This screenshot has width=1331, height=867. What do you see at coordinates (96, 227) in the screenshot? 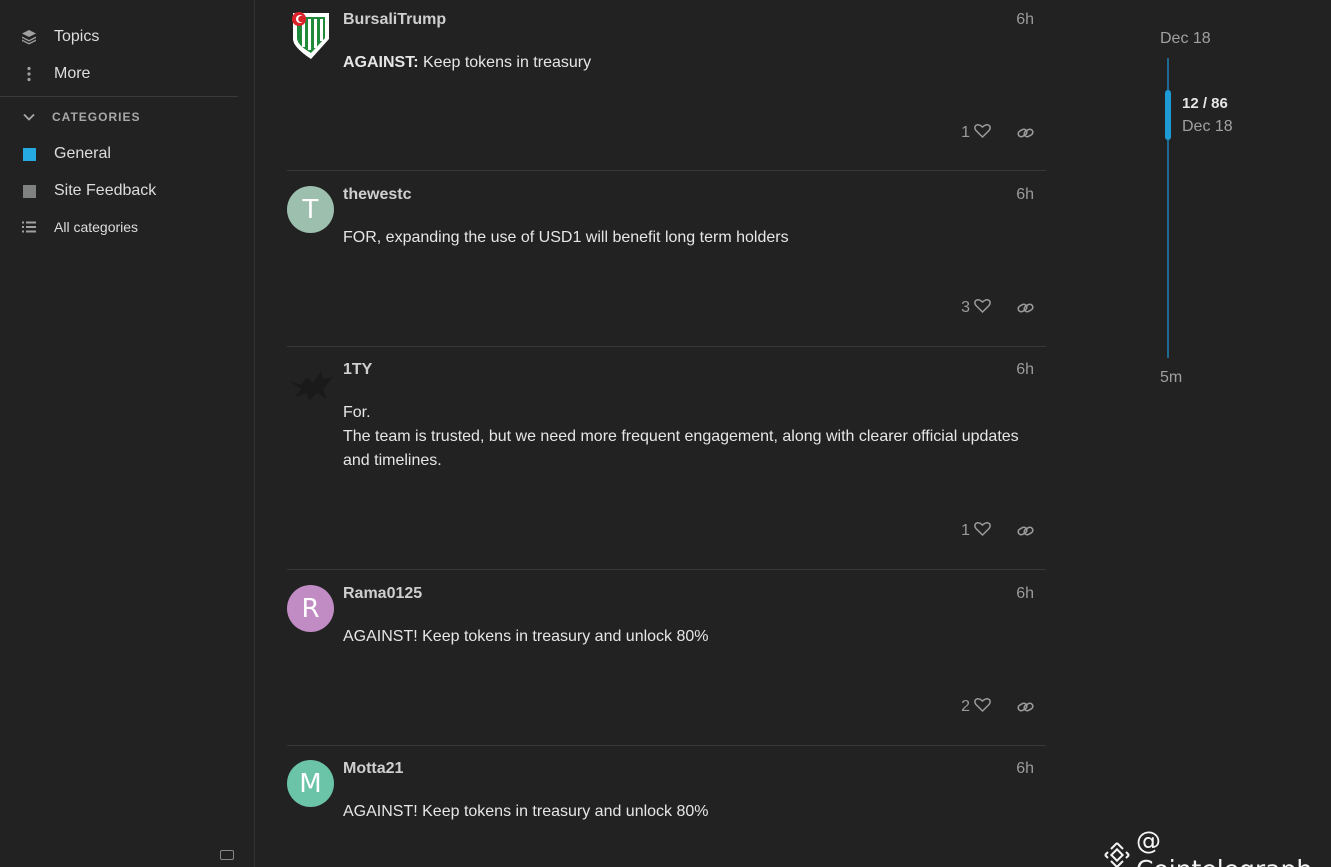
I see `sidebar-item-label: All categories` at bounding box center [96, 227].